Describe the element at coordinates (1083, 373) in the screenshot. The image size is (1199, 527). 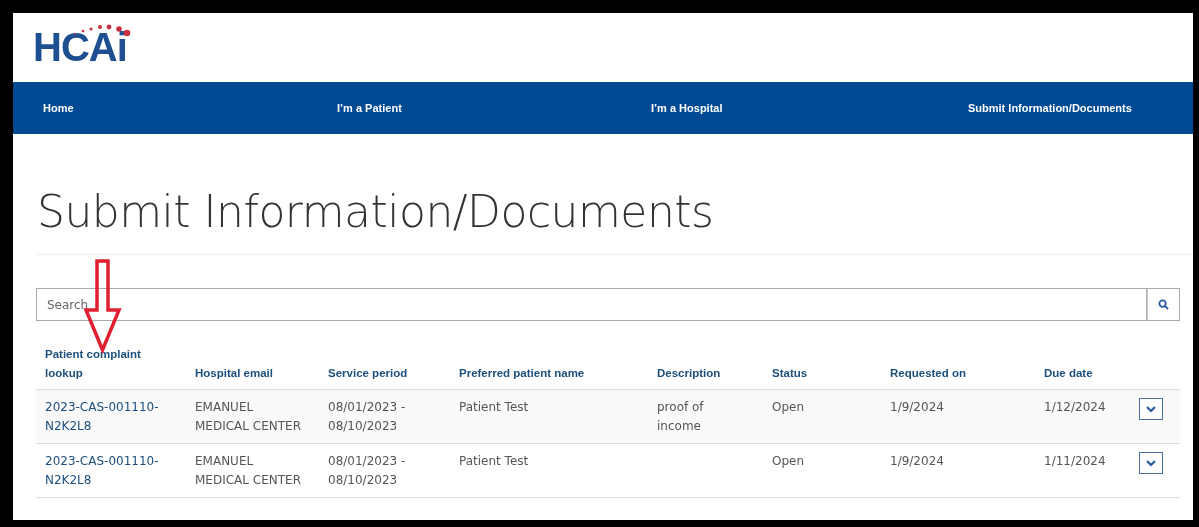
I see `column-header: Due date` at that location.